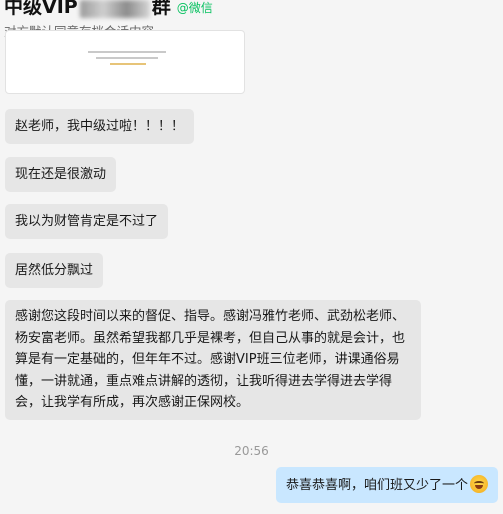  I want to click on chat-title-row: 中级VIP 群 @微信, so click(108, 9).